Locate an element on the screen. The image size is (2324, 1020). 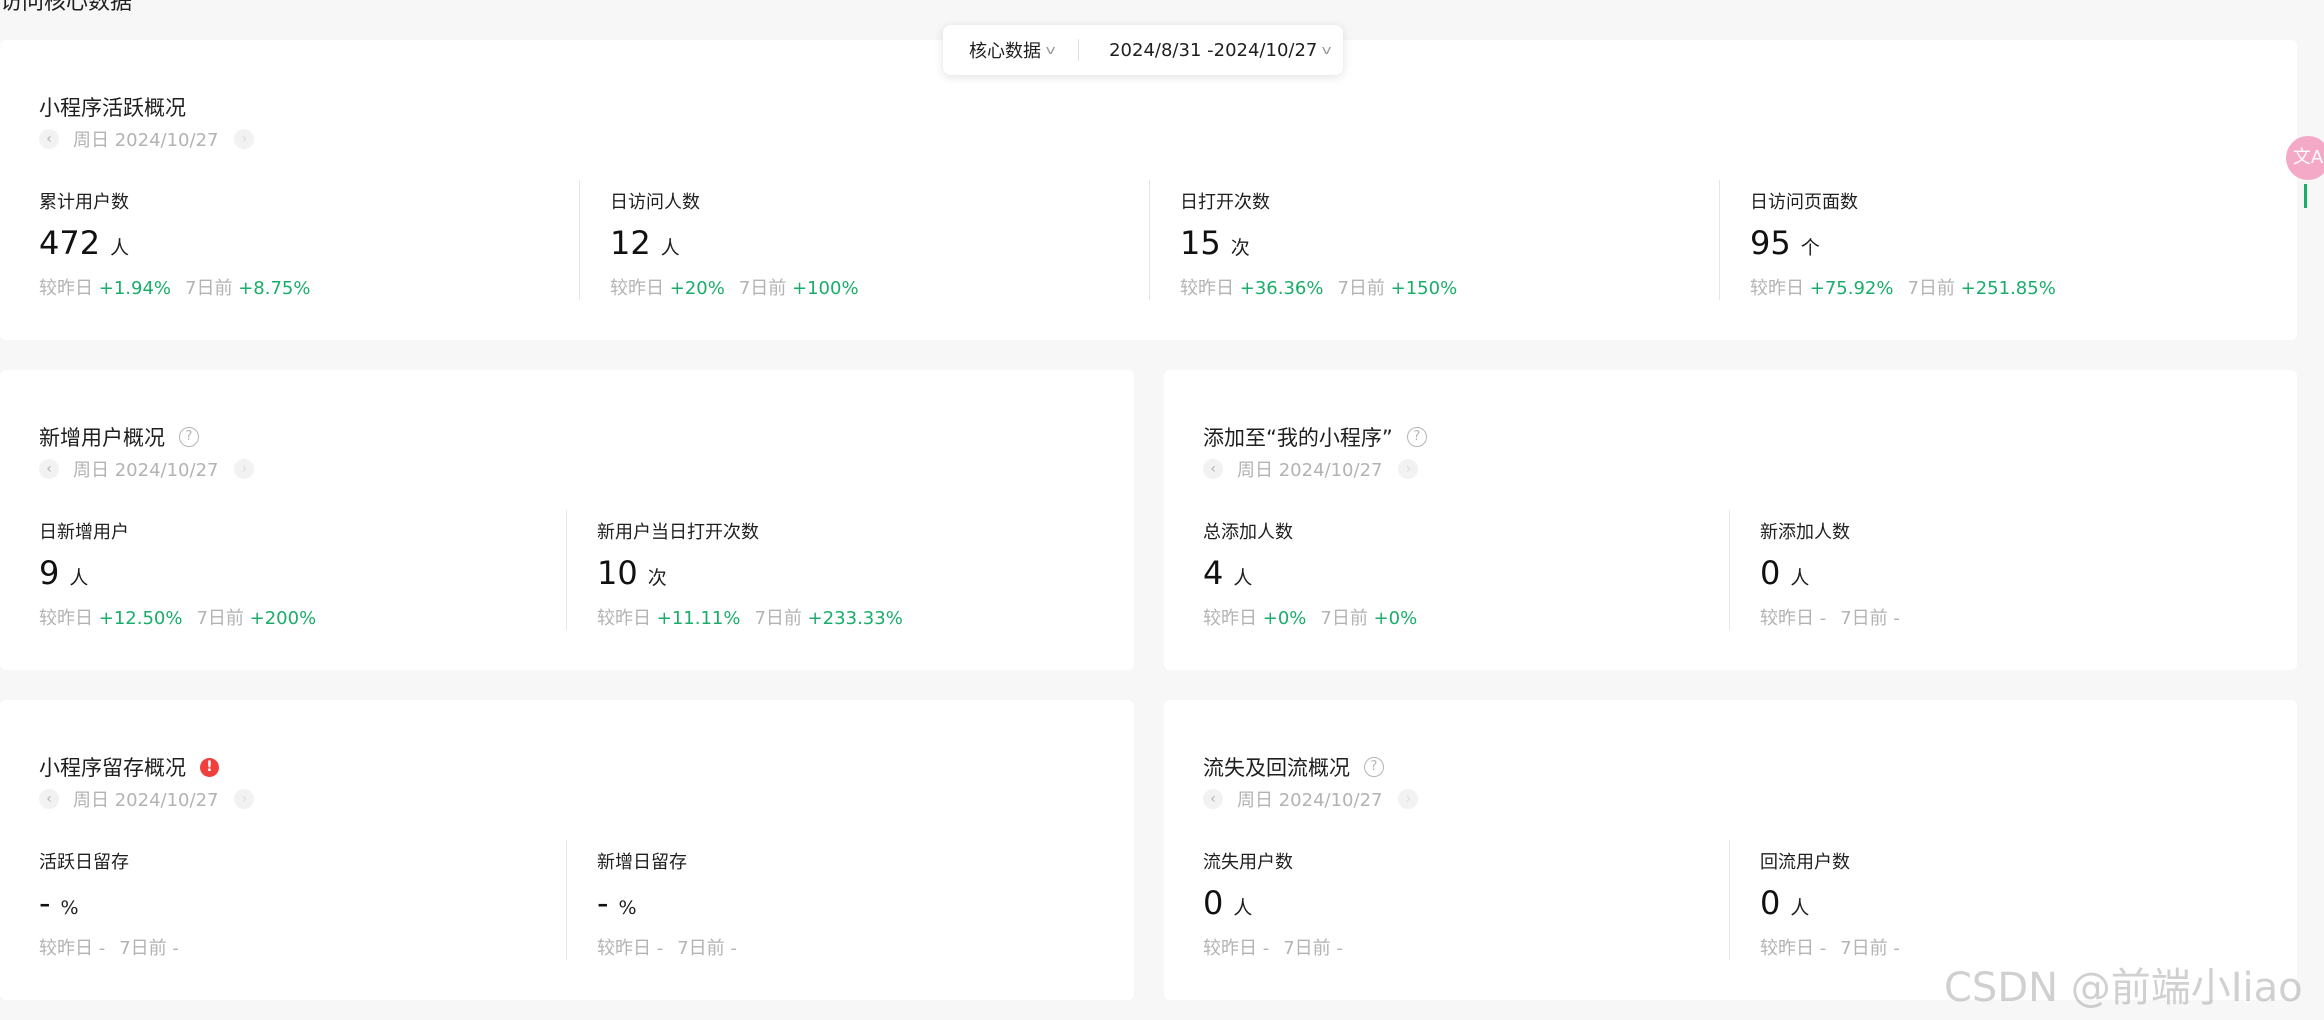
card-title: 小程序留存概况! is located at coordinates (129, 767).